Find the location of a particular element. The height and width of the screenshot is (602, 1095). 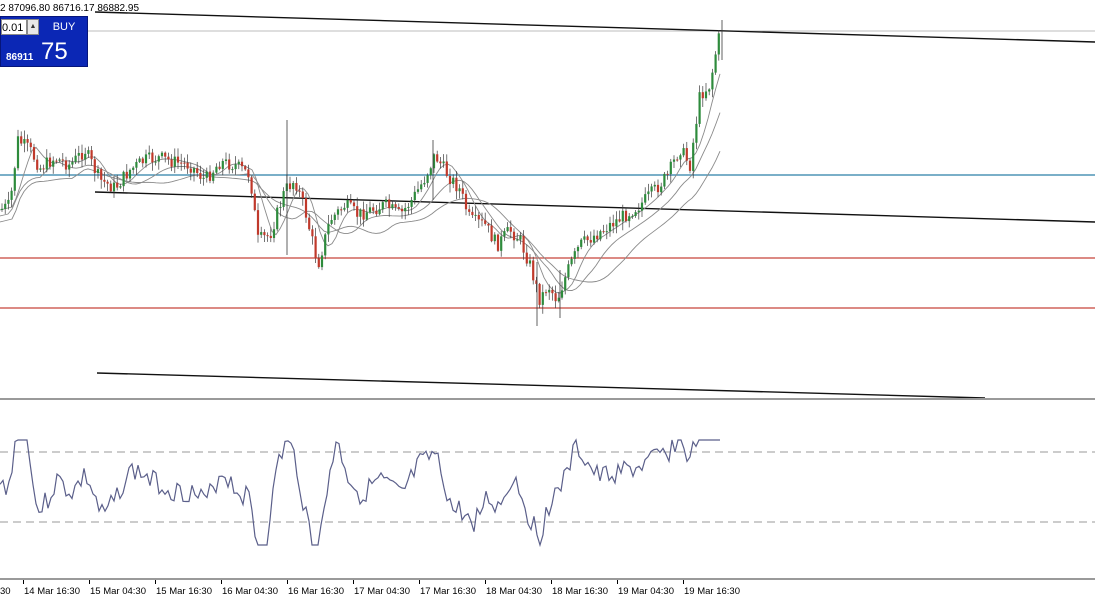

ohlc-readout: 2 87096.80 86716.17 86882.95 is located at coordinates (70, 8).